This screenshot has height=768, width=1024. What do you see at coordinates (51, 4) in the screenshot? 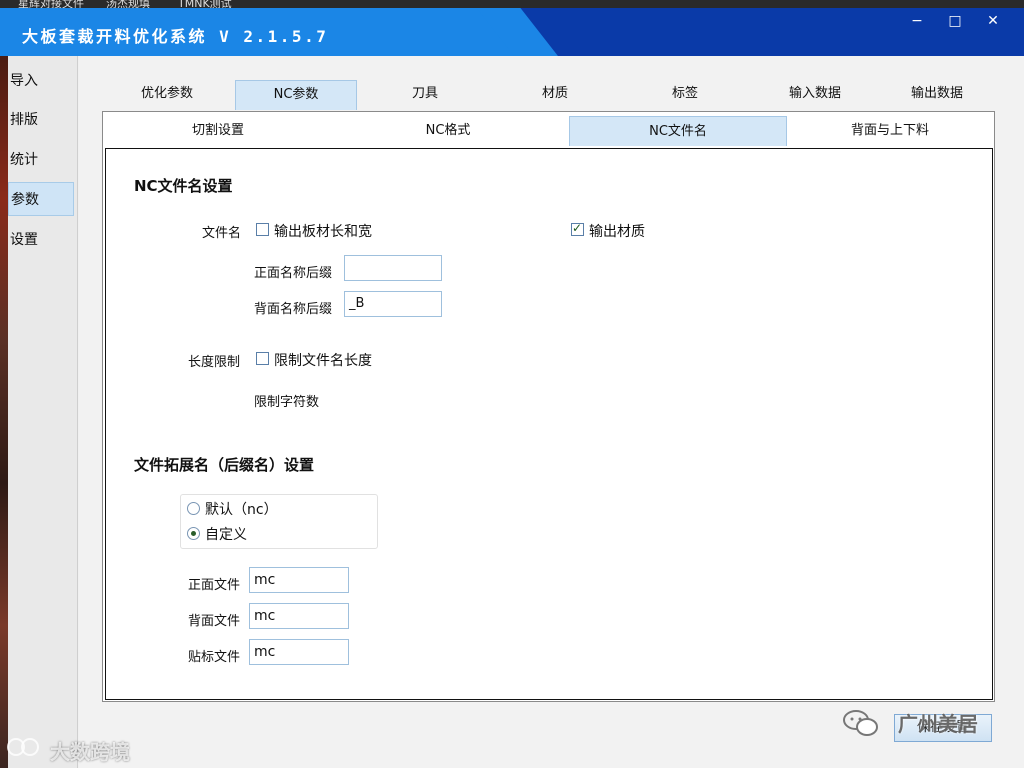
I see `taskbar-item: 星辉对接文件` at bounding box center [51, 4].